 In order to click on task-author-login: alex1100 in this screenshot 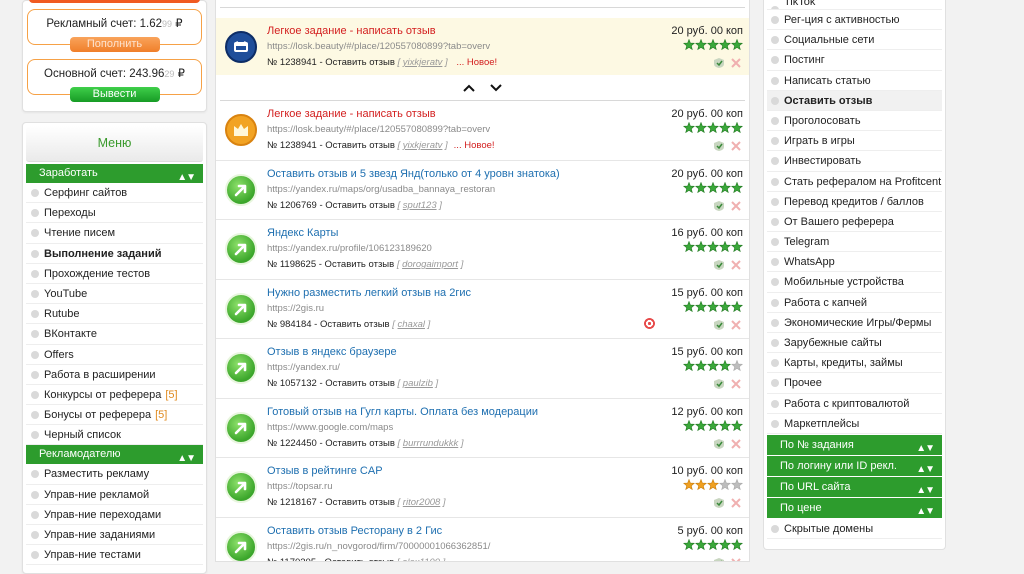, I will do `click(421, 559)`.